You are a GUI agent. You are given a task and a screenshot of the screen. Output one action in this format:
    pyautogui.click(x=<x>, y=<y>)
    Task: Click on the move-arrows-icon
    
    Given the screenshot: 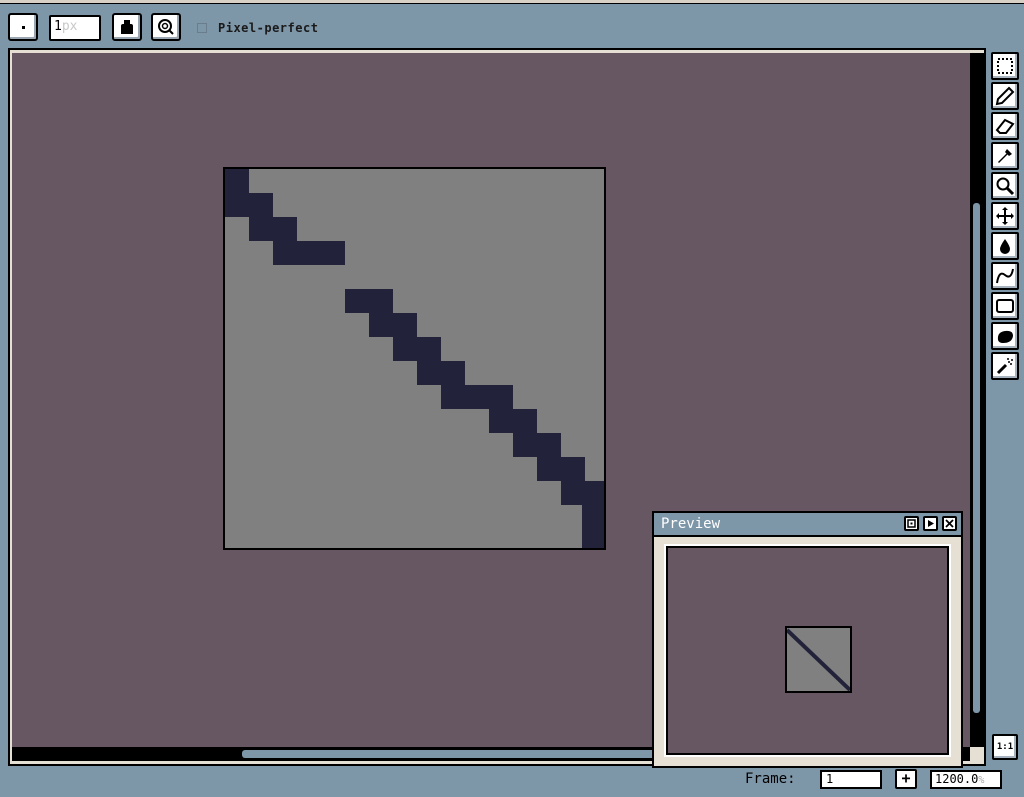 What is the action you would take?
    pyautogui.click(x=1005, y=216)
    